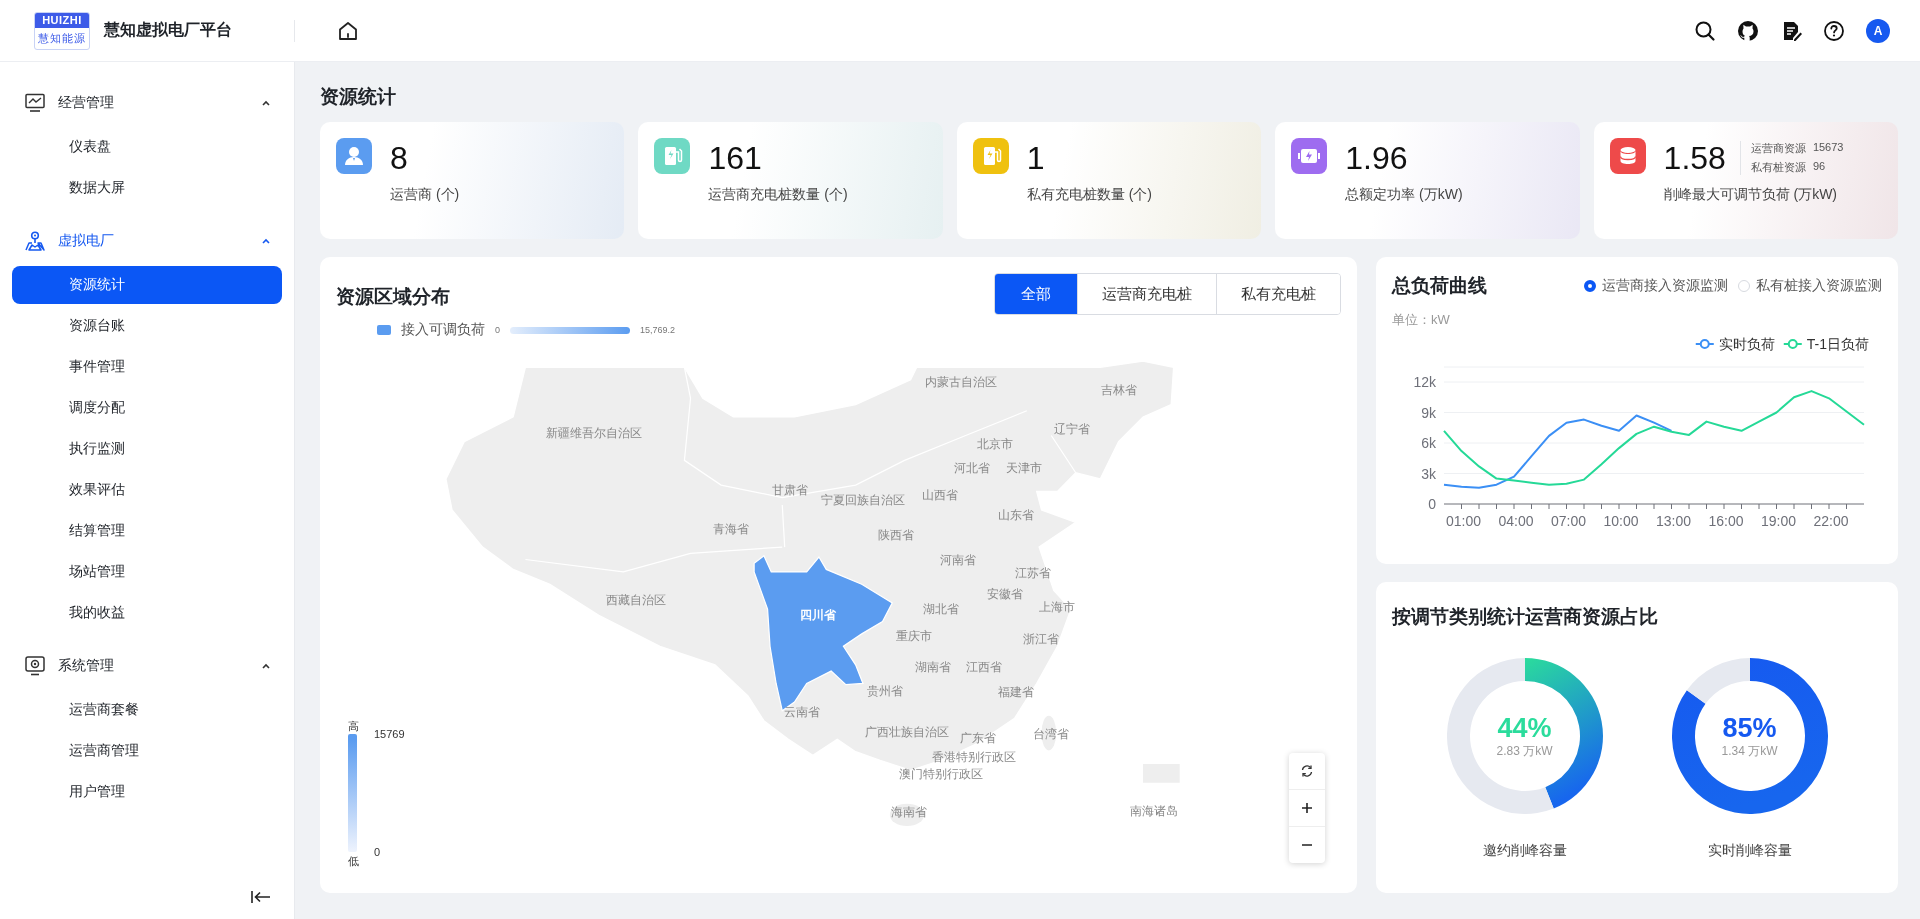 The height and width of the screenshot is (919, 1920). Describe the element at coordinates (1748, 30) in the screenshot. I see `cat-icon` at that location.